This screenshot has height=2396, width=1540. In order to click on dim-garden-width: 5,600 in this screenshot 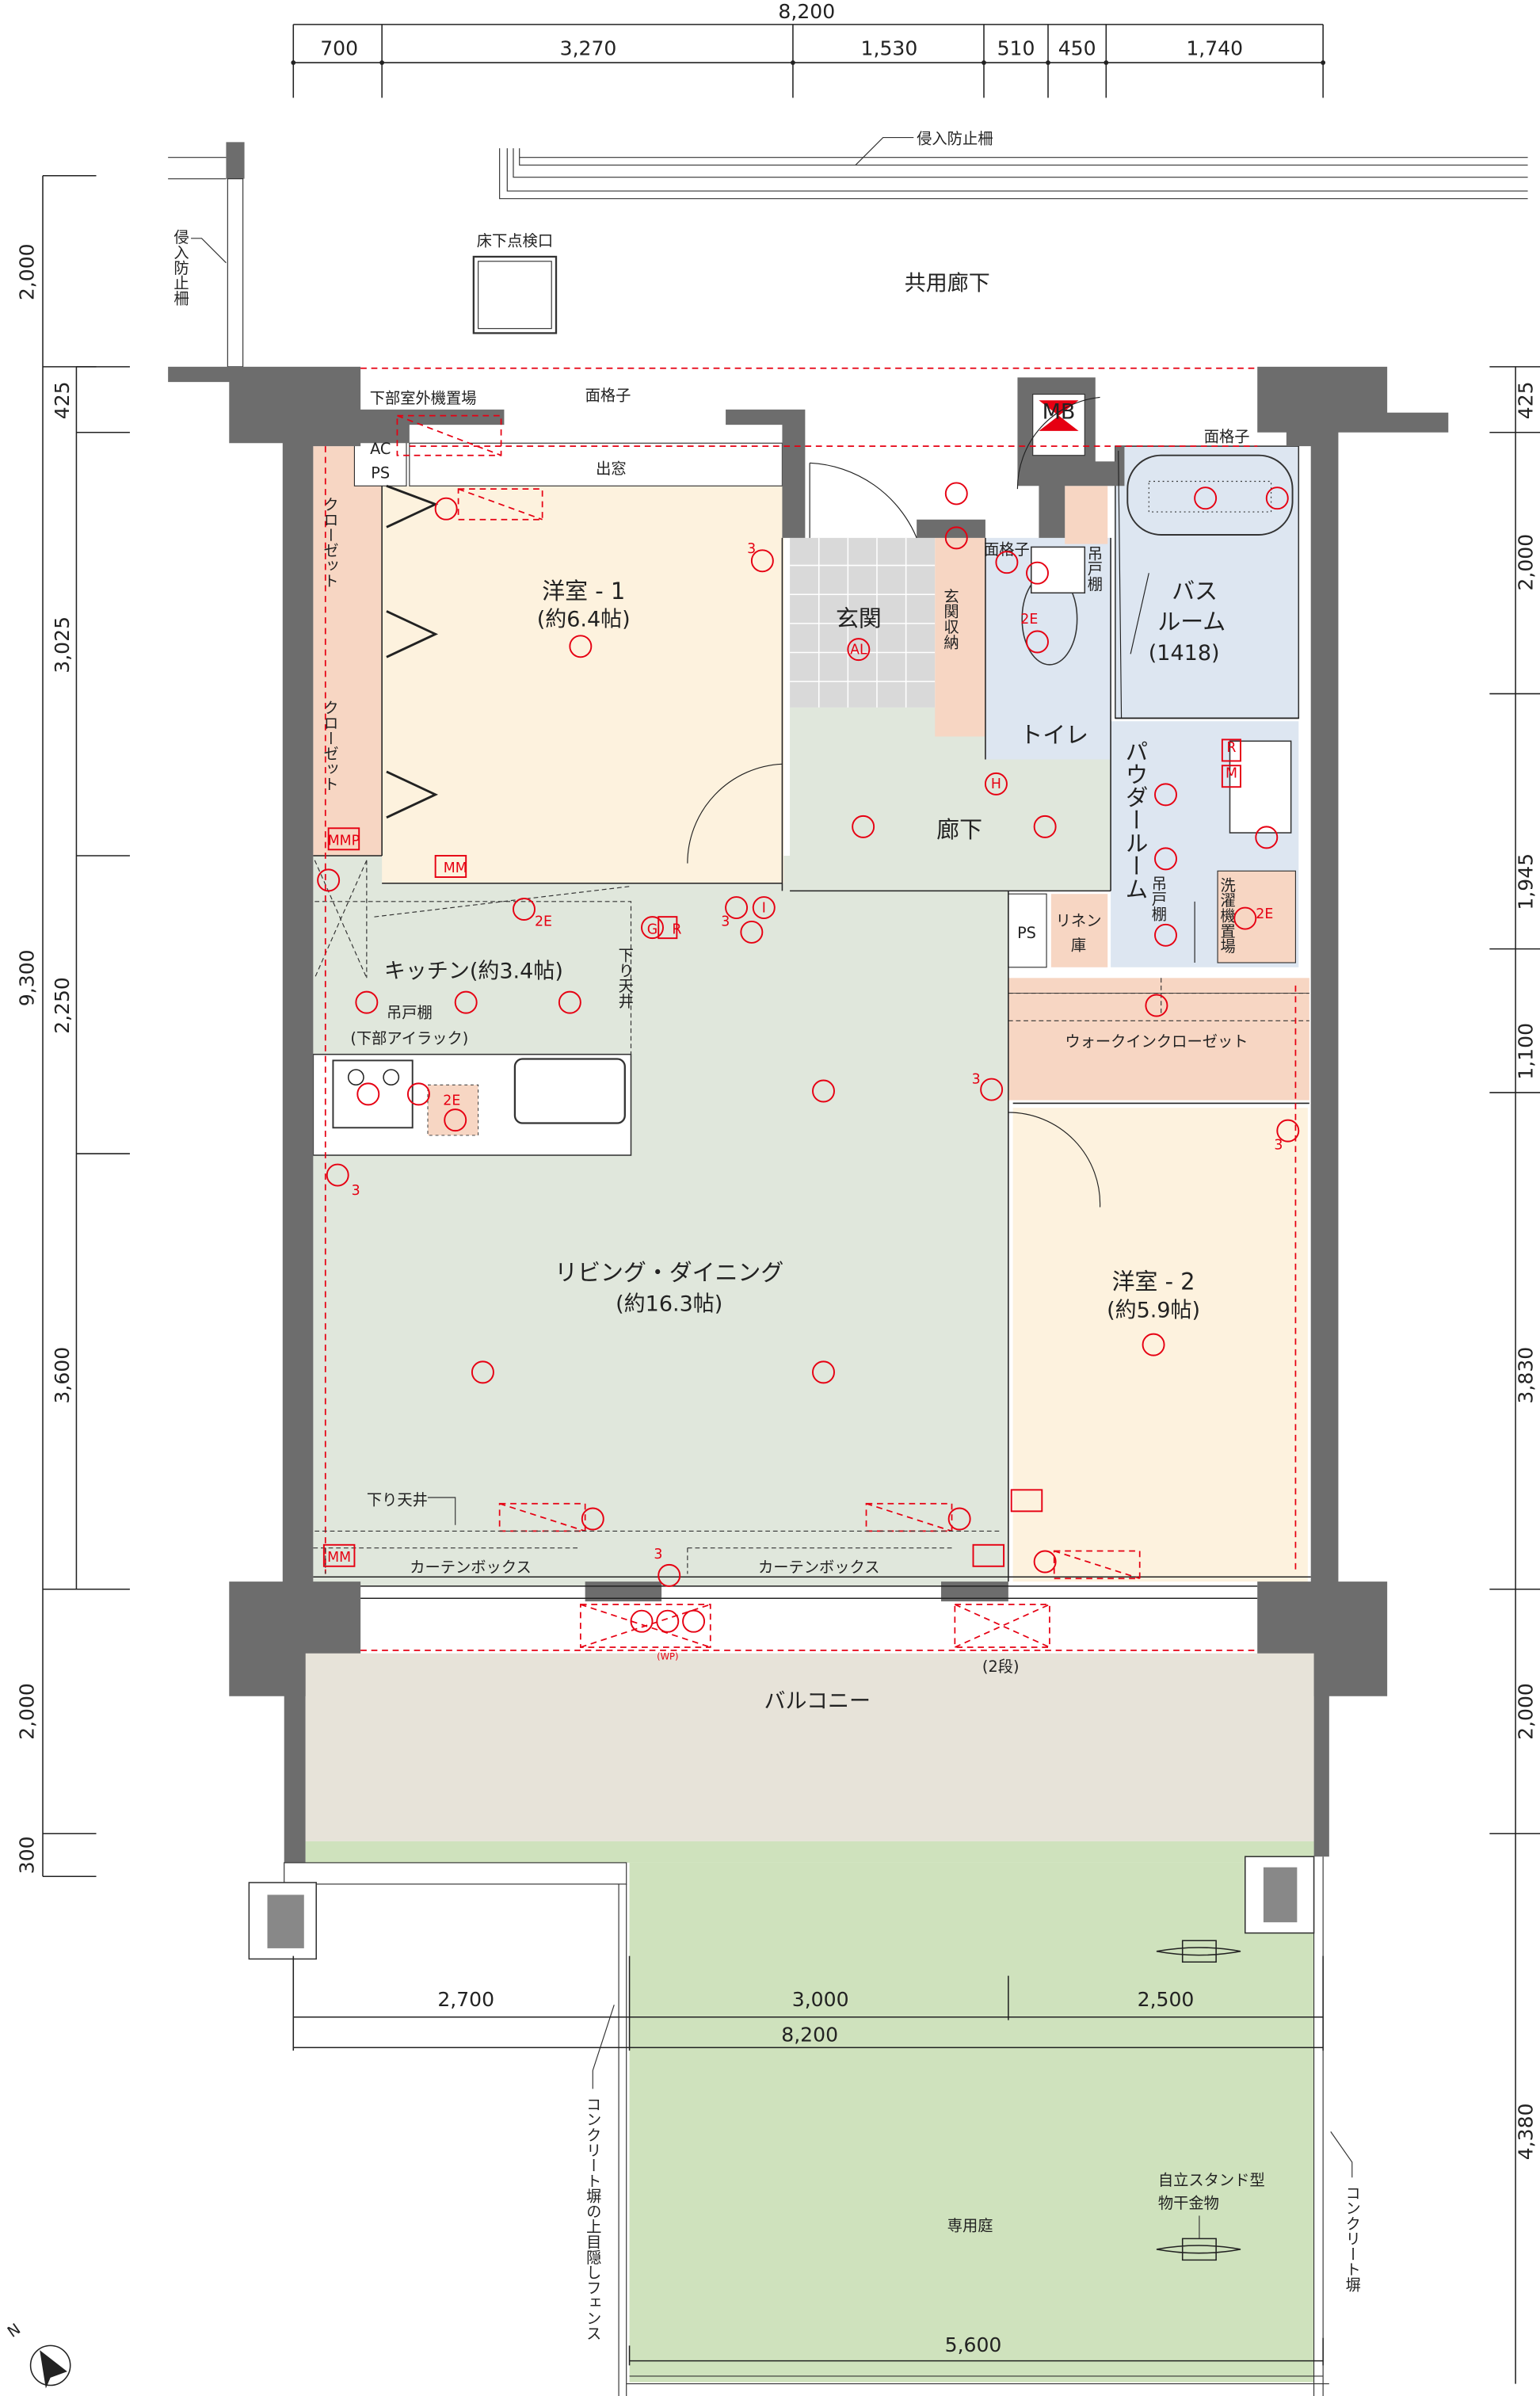, I will do `click(974, 2344)`.